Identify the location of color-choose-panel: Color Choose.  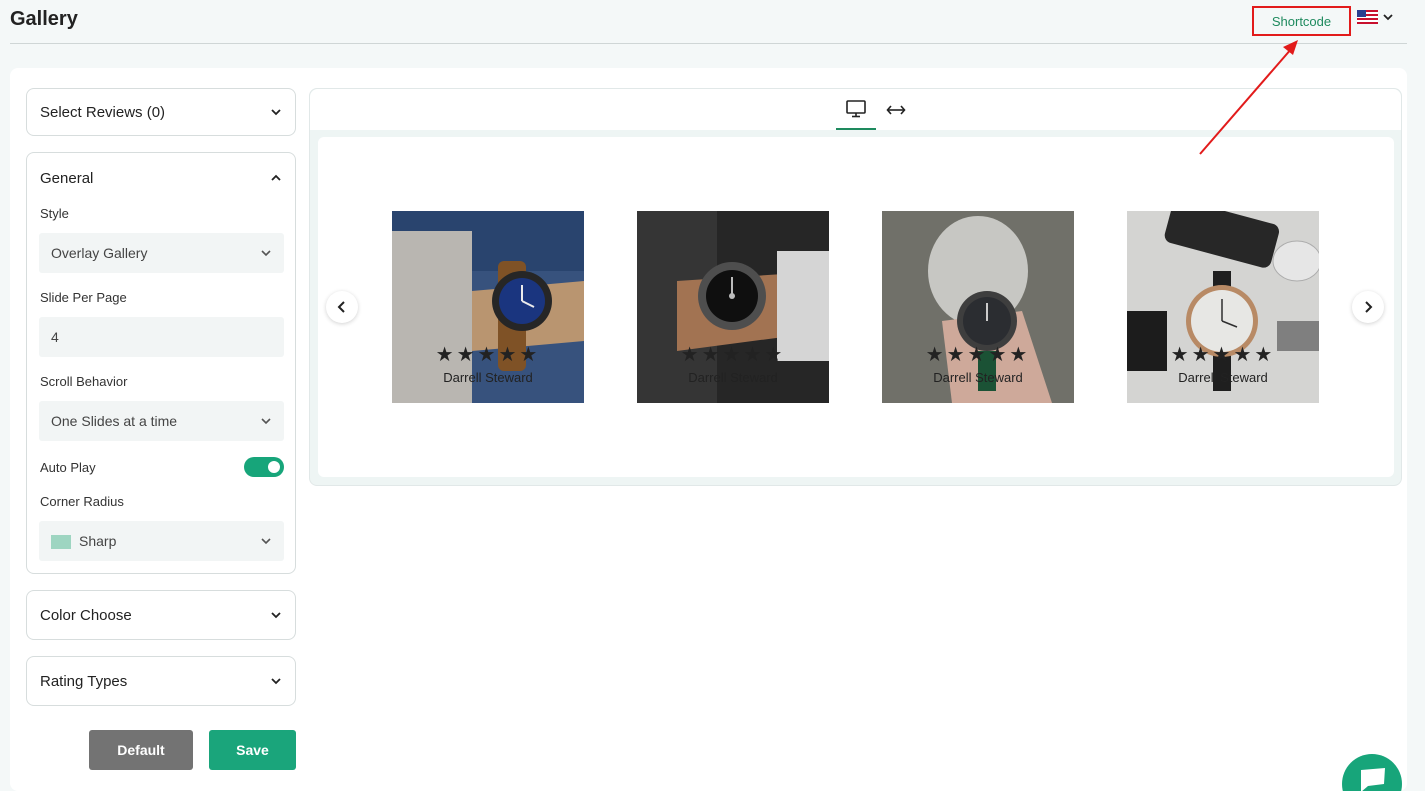
(161, 615).